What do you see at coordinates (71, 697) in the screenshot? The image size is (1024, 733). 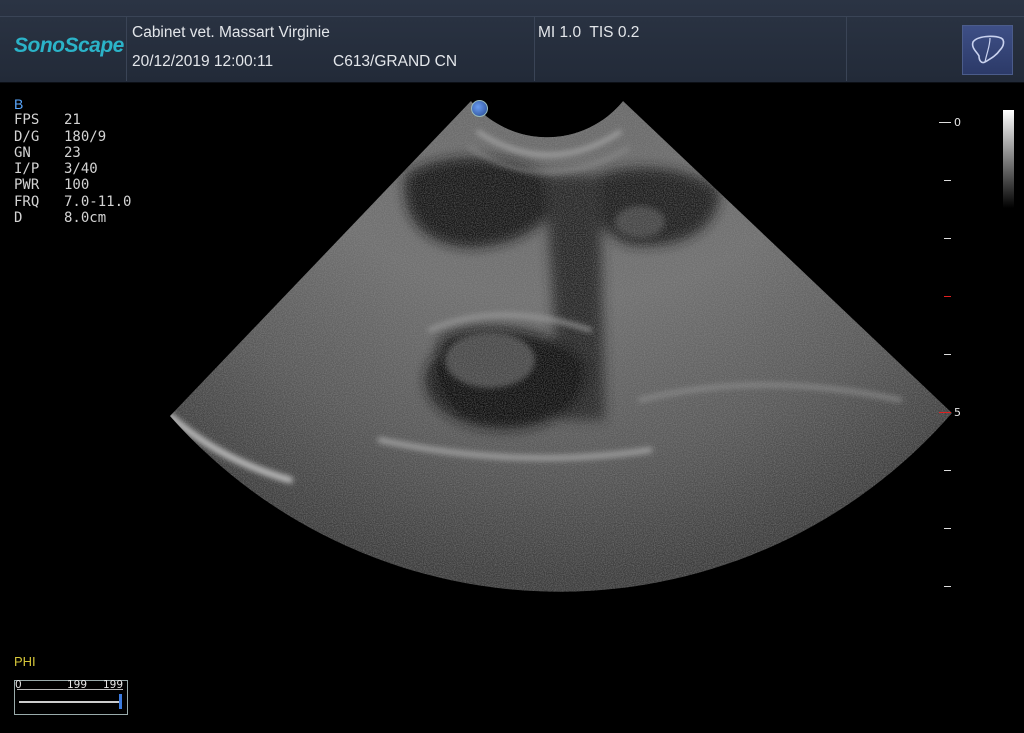 I see `phi-slider: 0 199 199` at bounding box center [71, 697].